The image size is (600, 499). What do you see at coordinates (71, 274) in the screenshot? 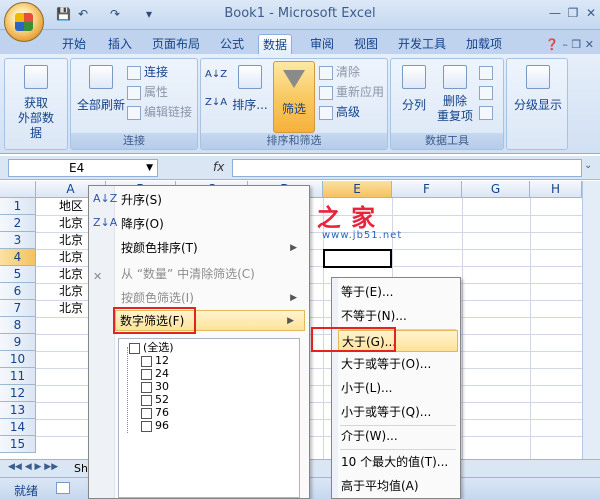
I see `cell-a5: 北京` at bounding box center [71, 274].